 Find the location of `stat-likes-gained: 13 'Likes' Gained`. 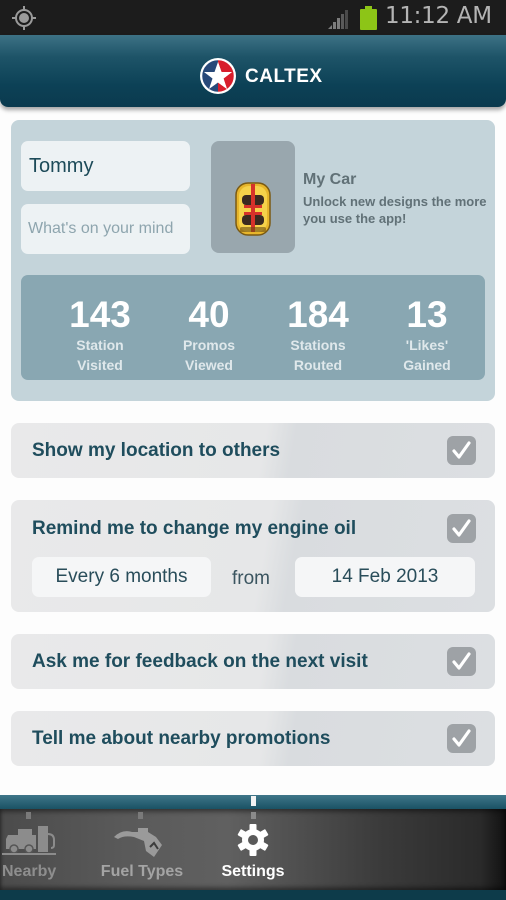

stat-likes-gained: 13 'Likes' Gained is located at coordinates (427, 325).